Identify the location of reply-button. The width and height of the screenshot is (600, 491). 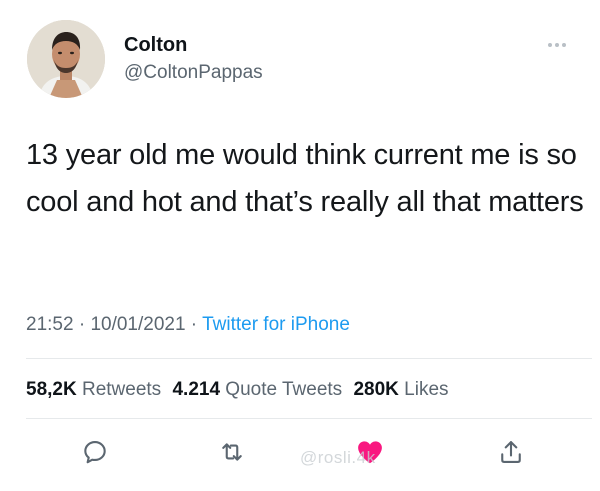
(95, 452).